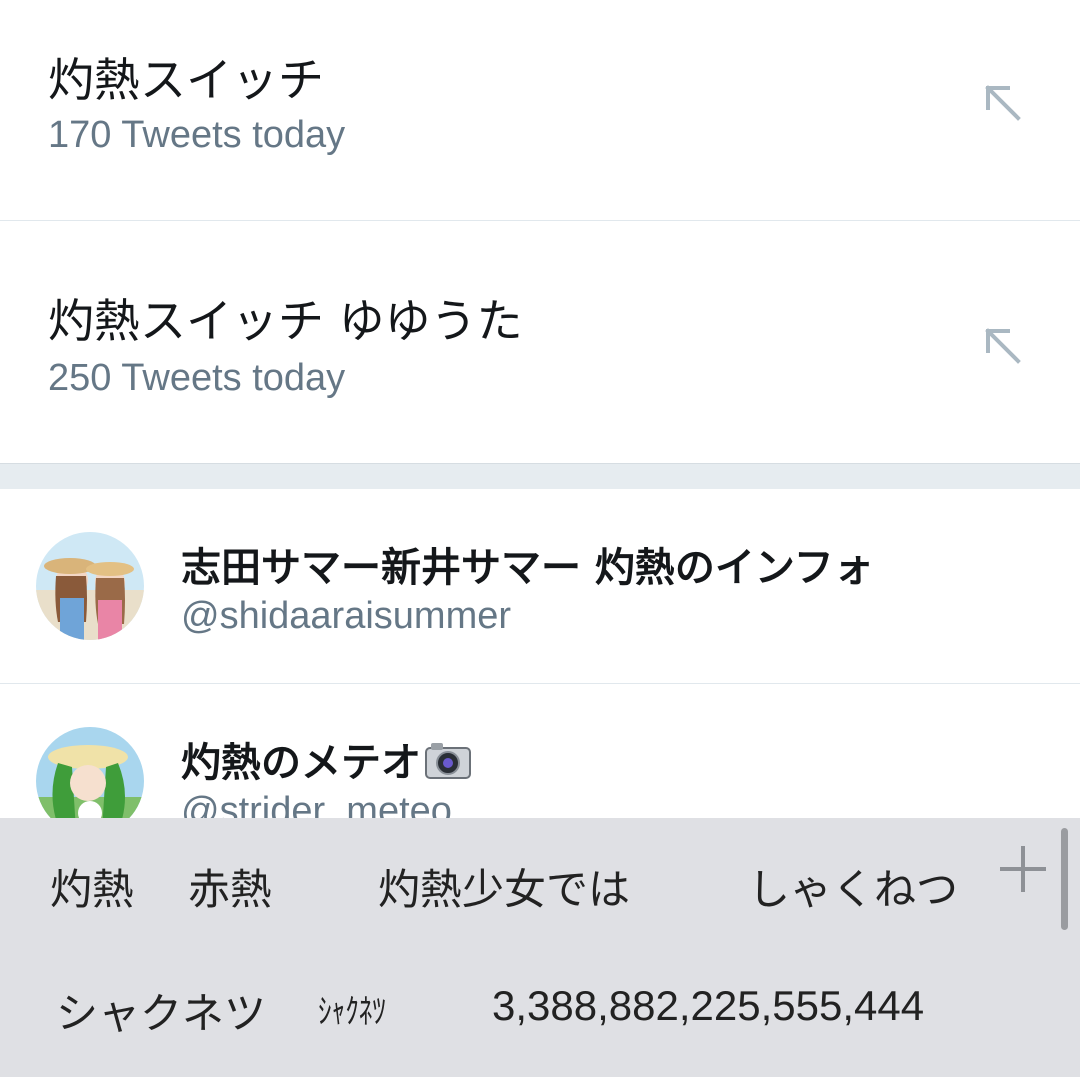 This screenshot has height=1077, width=1080. What do you see at coordinates (230, 886) in the screenshot?
I see `keyboard-candidate: 赤熱` at bounding box center [230, 886].